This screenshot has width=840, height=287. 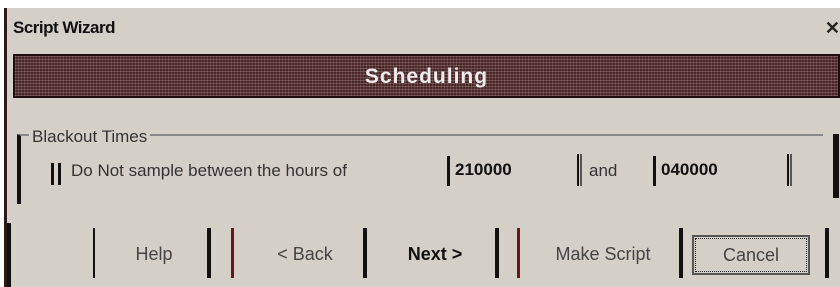 What do you see at coordinates (64, 27) in the screenshot?
I see `window-title: Script Wizard` at bounding box center [64, 27].